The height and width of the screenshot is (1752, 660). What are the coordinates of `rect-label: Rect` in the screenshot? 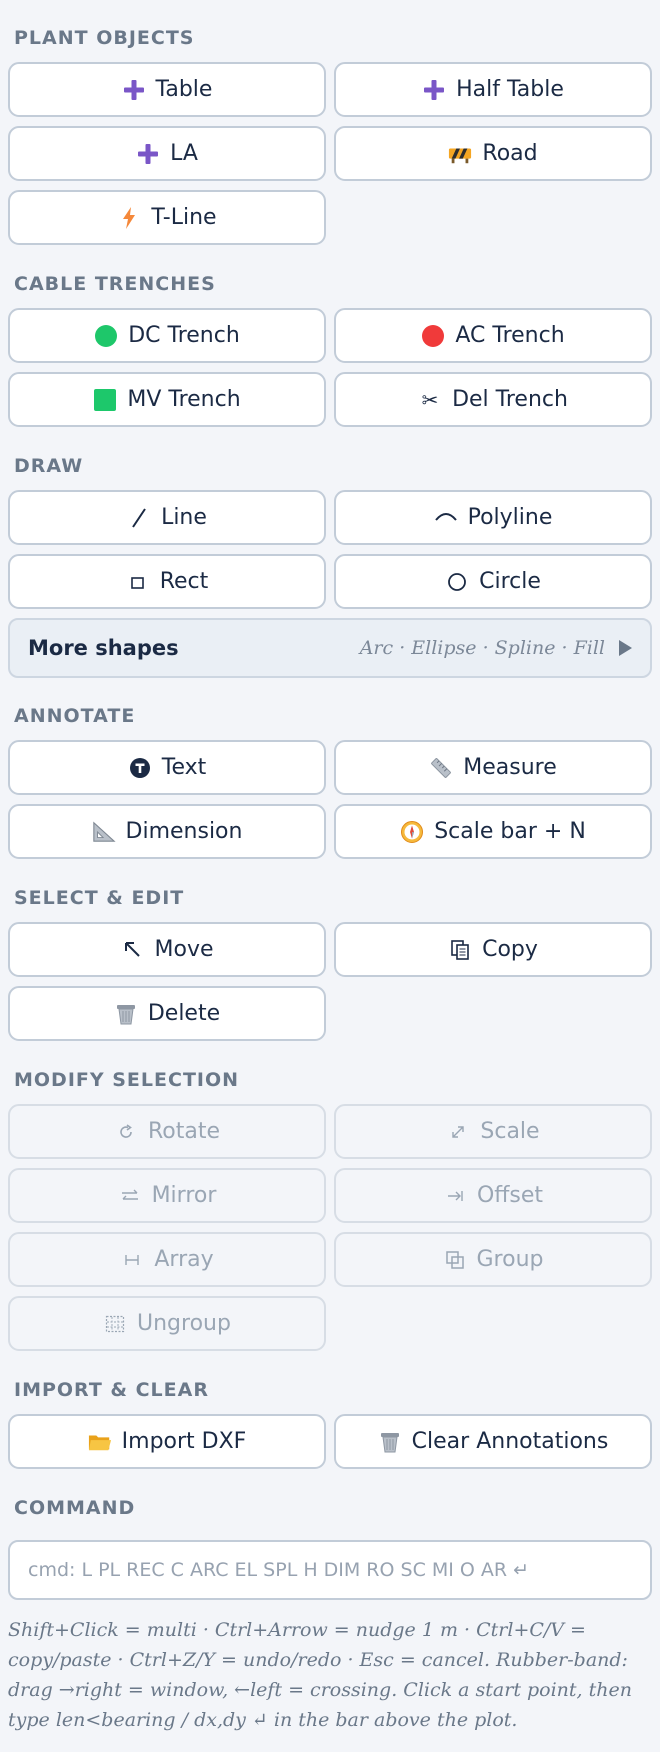 It's located at (184, 581).